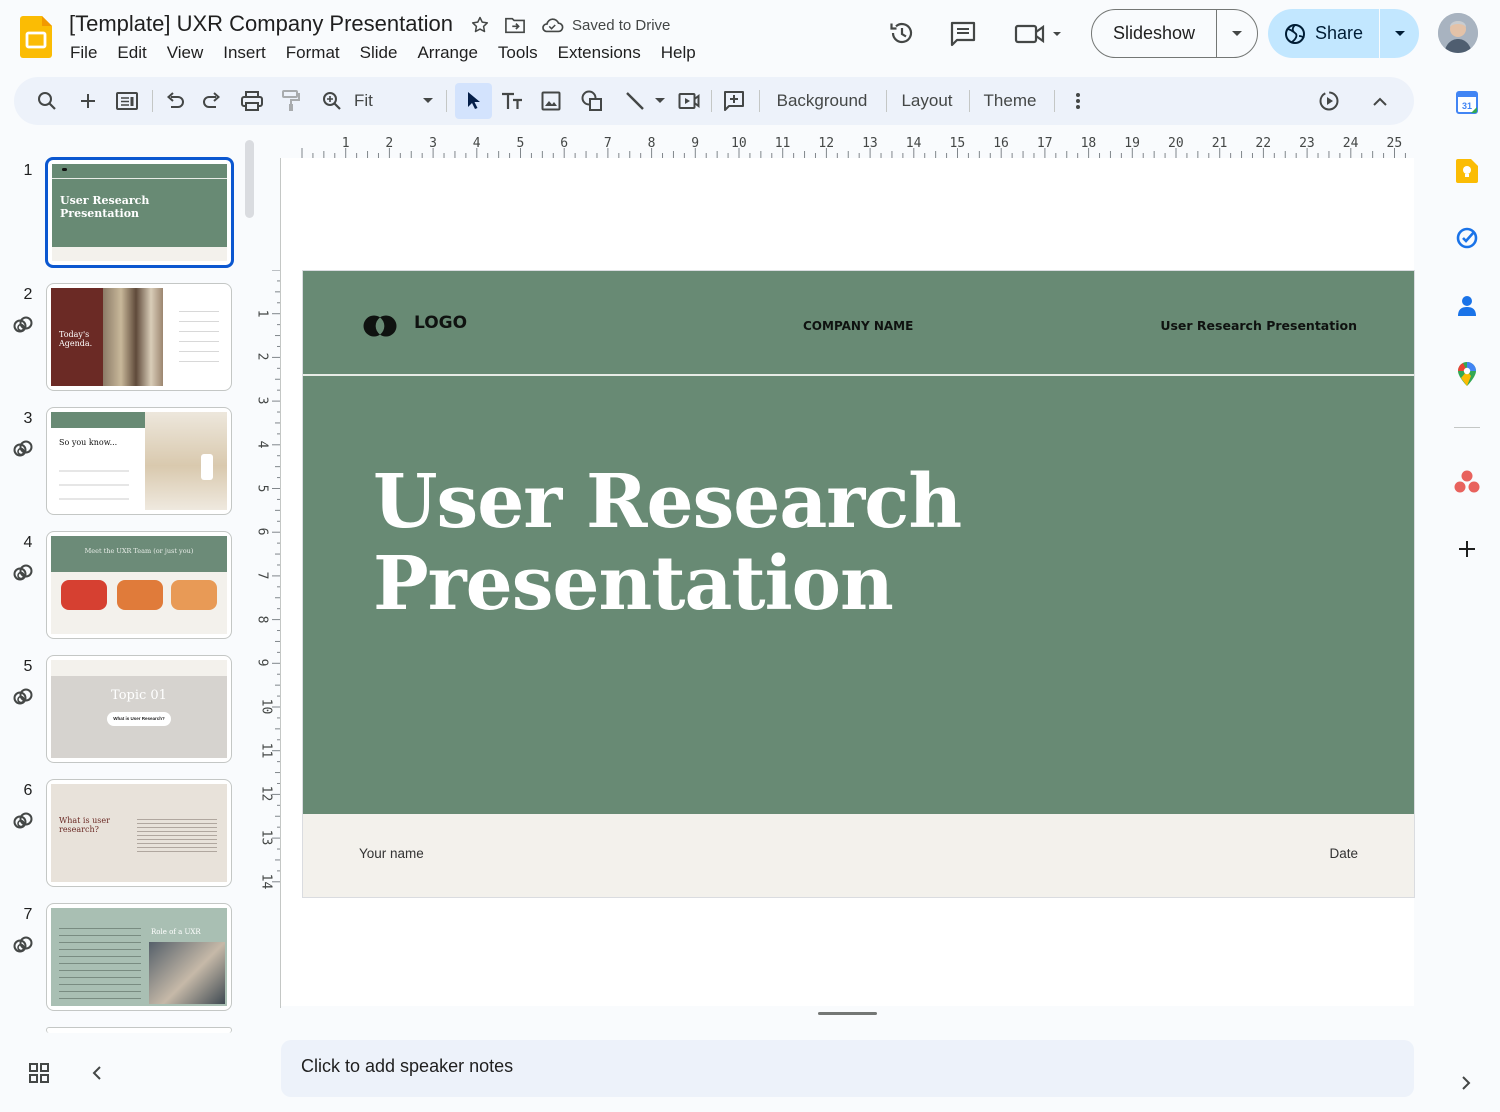 This screenshot has width=1500, height=1112. What do you see at coordinates (1467, 549) in the screenshot?
I see `get-addons-icon` at bounding box center [1467, 549].